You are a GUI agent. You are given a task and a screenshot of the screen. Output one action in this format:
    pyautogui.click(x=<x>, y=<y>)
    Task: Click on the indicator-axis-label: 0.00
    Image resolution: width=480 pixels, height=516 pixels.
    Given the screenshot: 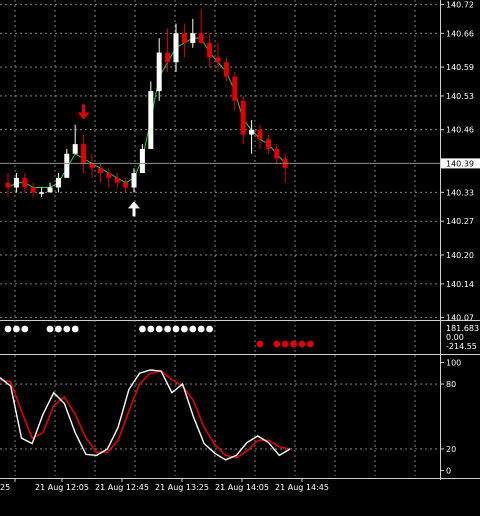 What is the action you would take?
    pyautogui.click(x=455, y=337)
    